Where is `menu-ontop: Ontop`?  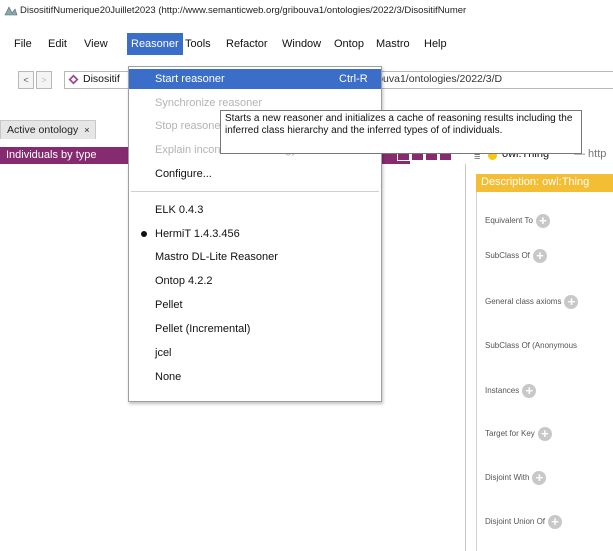
menu-ontop: Ontop is located at coordinates (349, 44).